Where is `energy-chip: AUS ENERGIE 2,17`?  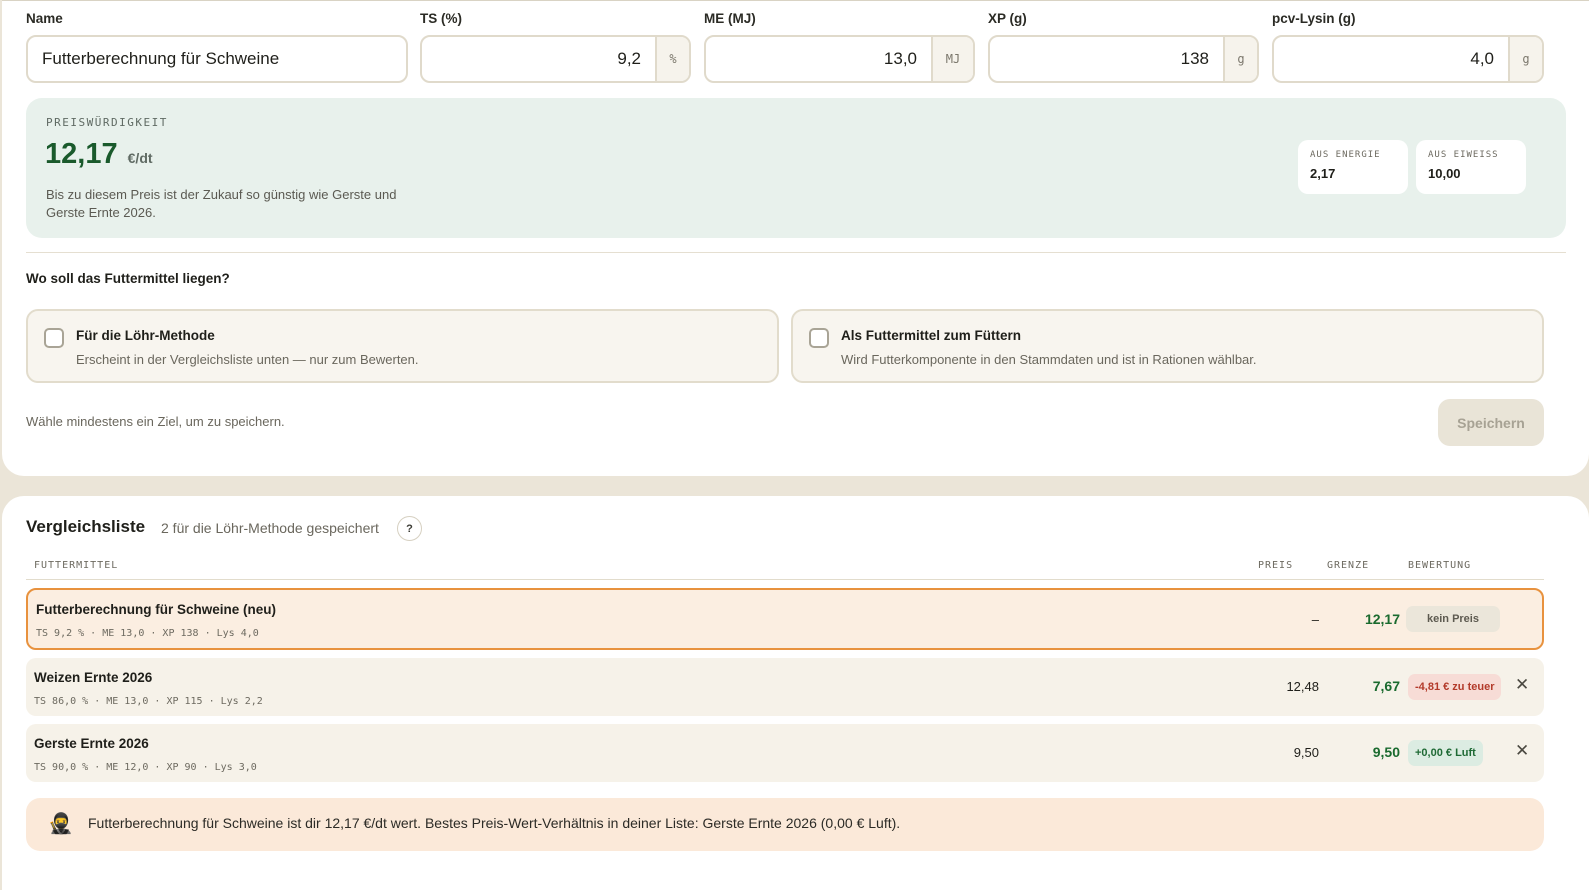
energy-chip: AUS ENERGIE 2,17 is located at coordinates (1353, 167).